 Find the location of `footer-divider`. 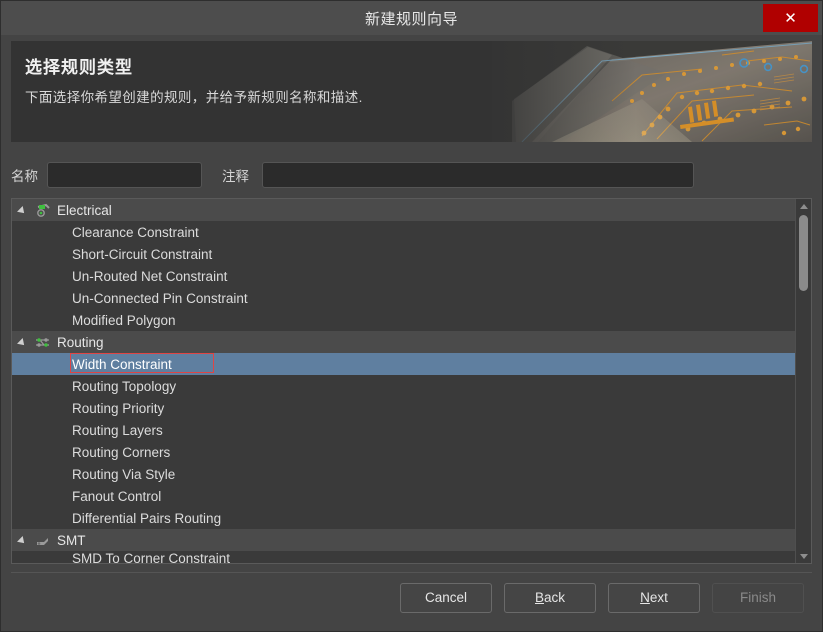

footer-divider is located at coordinates (411, 572).